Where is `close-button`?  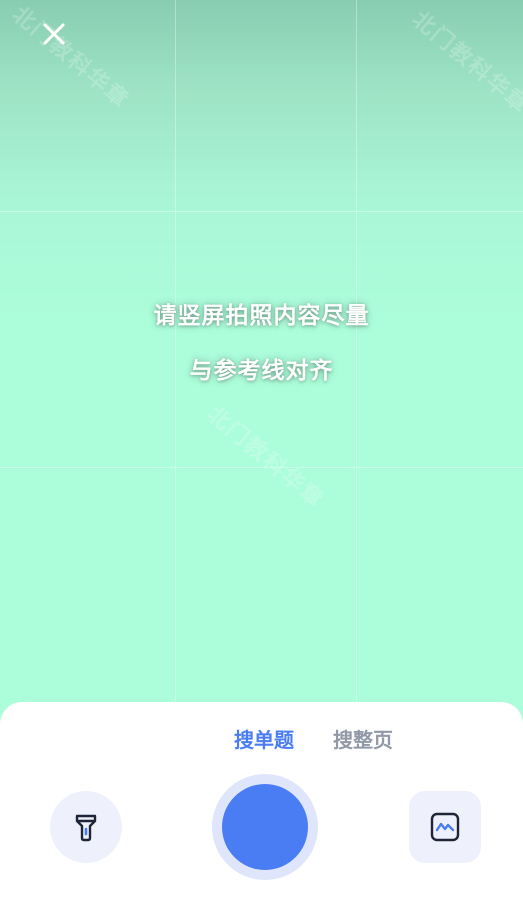
close-button is located at coordinates (54, 34).